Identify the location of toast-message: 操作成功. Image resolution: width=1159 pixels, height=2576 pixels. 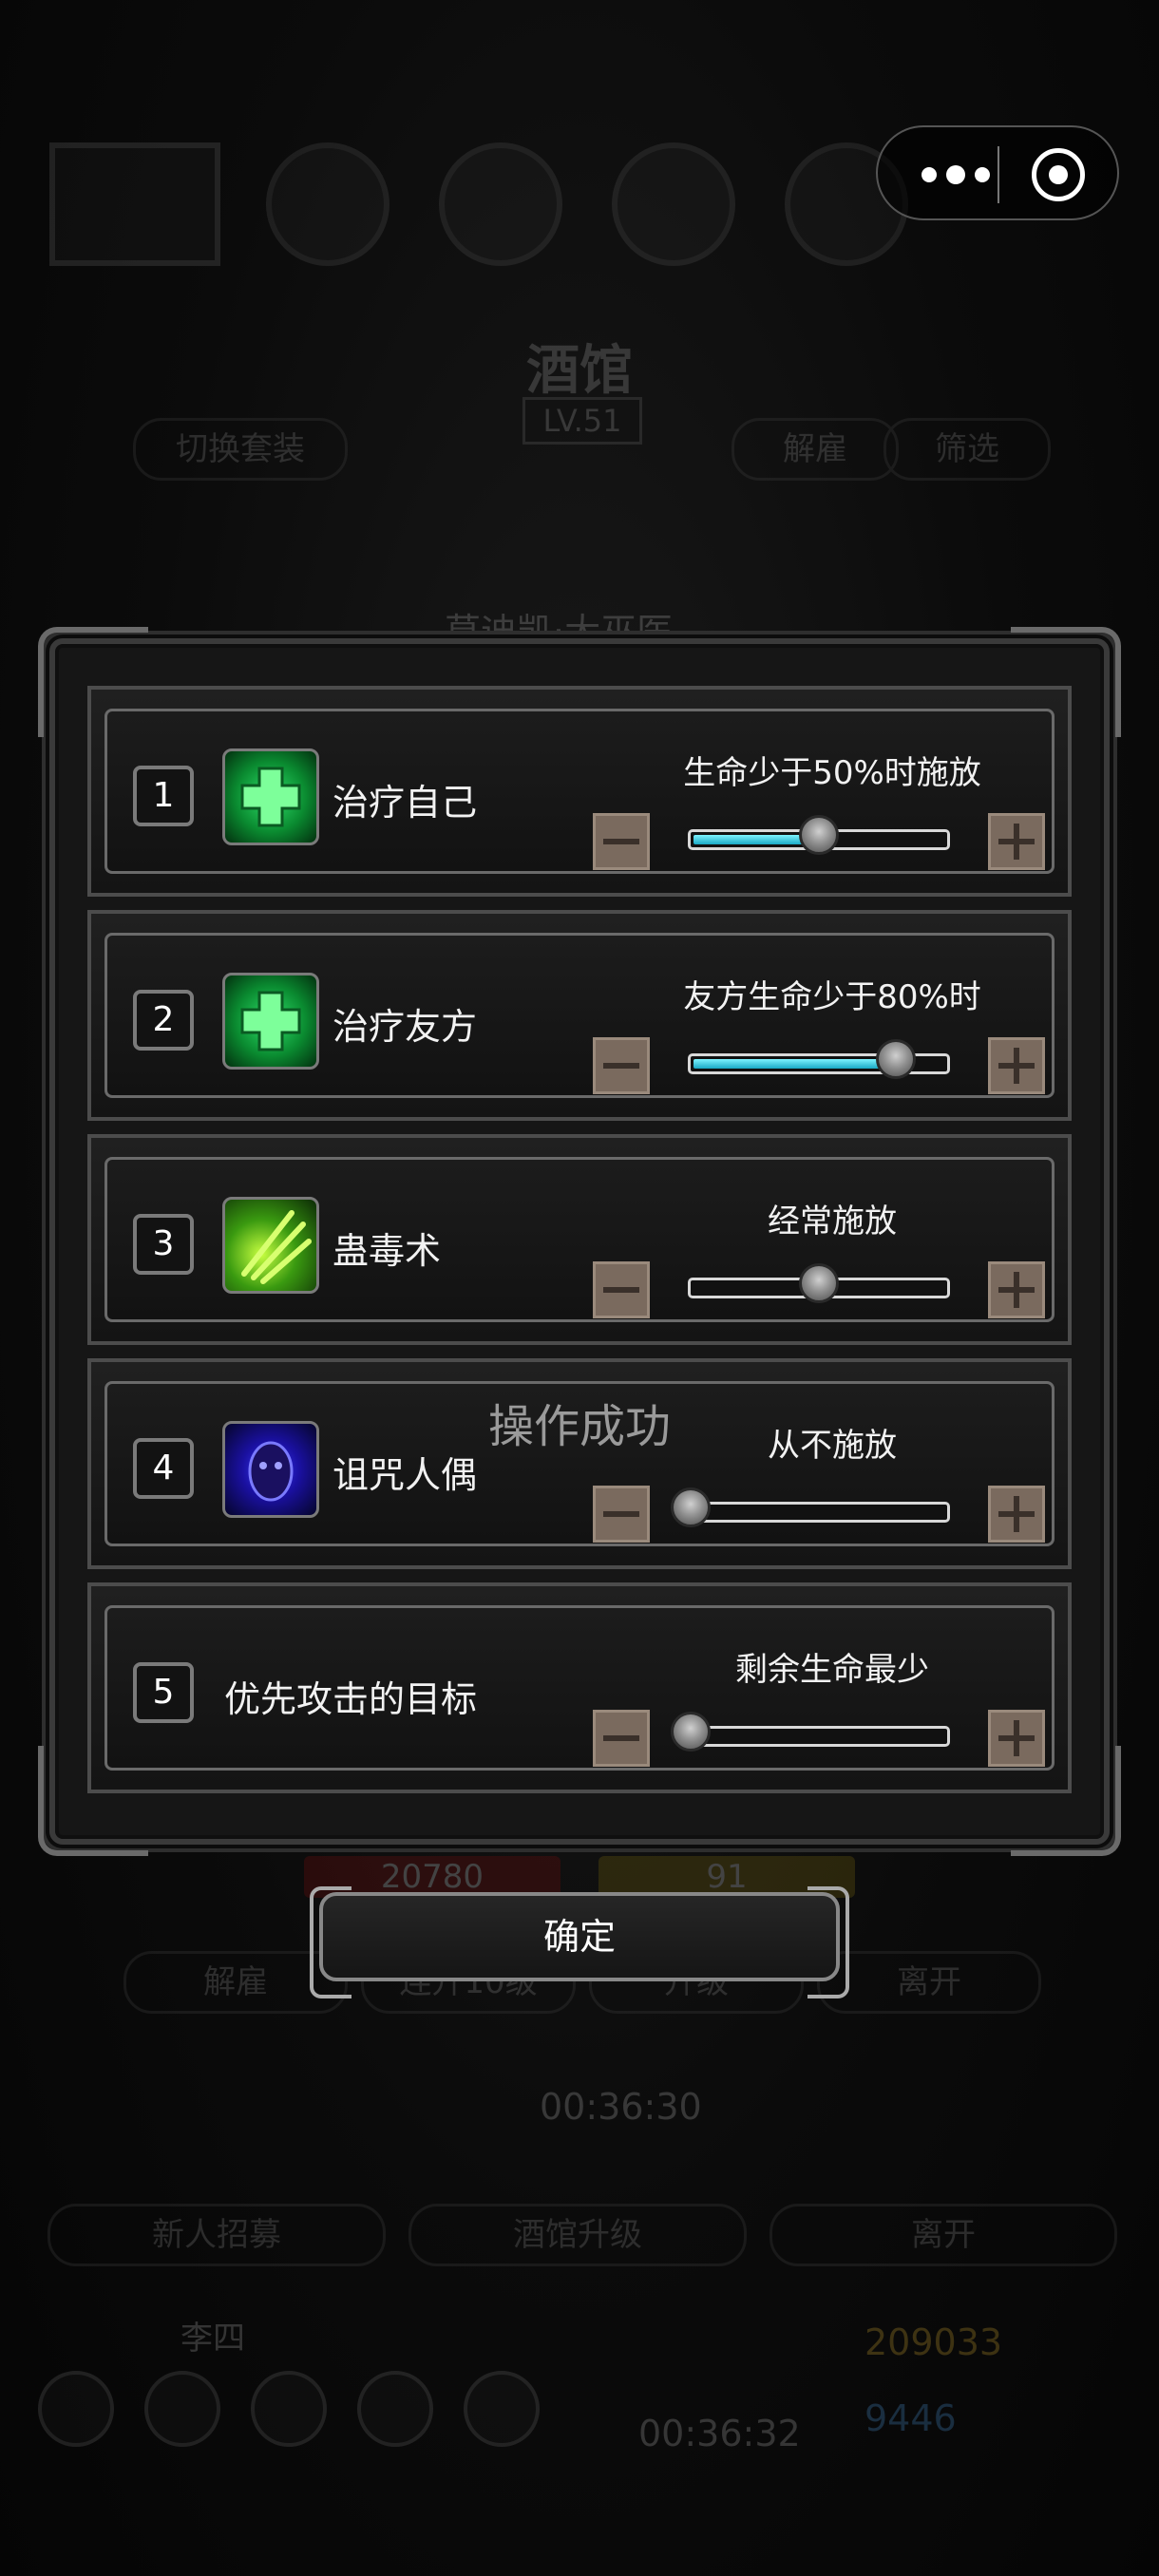
(579, 1426).